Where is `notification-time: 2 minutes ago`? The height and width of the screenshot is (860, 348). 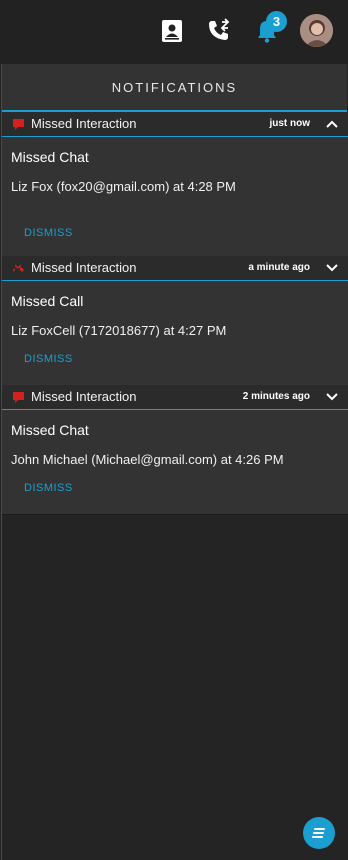
notification-time: 2 minutes ago is located at coordinates (276, 396).